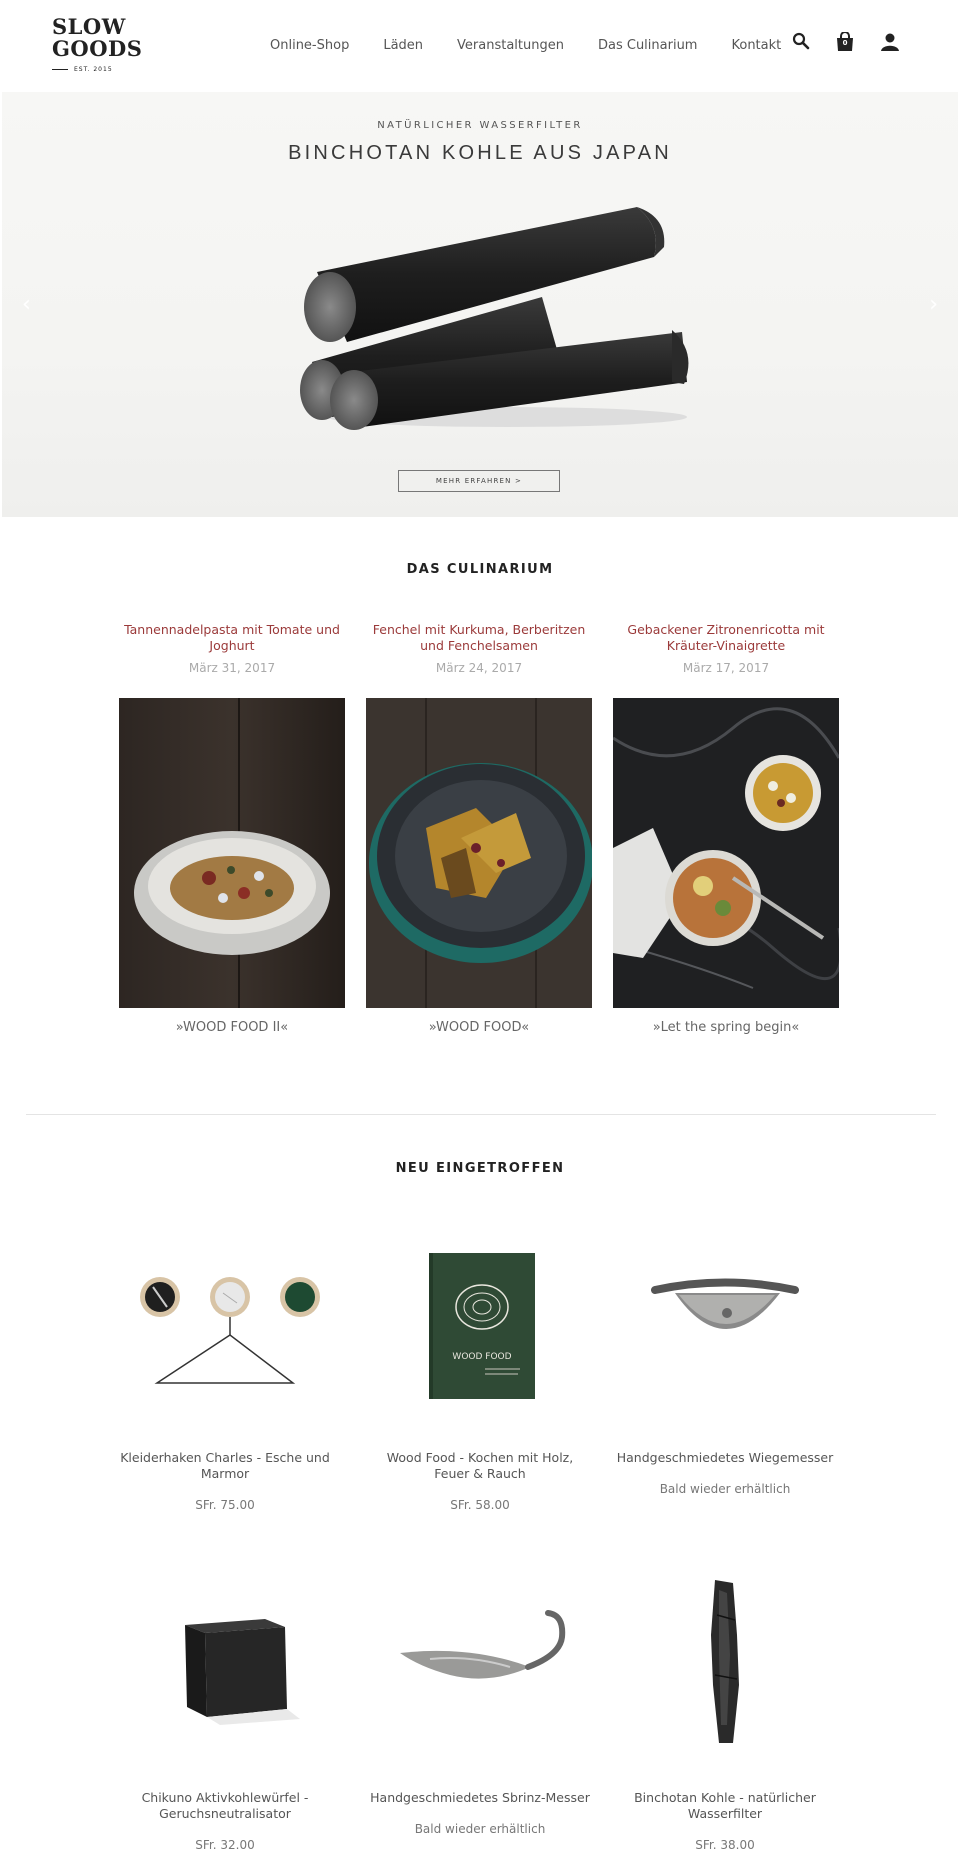 Image resolution: width=960 pixels, height=1875 pixels. Describe the element at coordinates (648, 45) in the screenshot. I see `nav-culinarium: Das Culinarium` at that location.